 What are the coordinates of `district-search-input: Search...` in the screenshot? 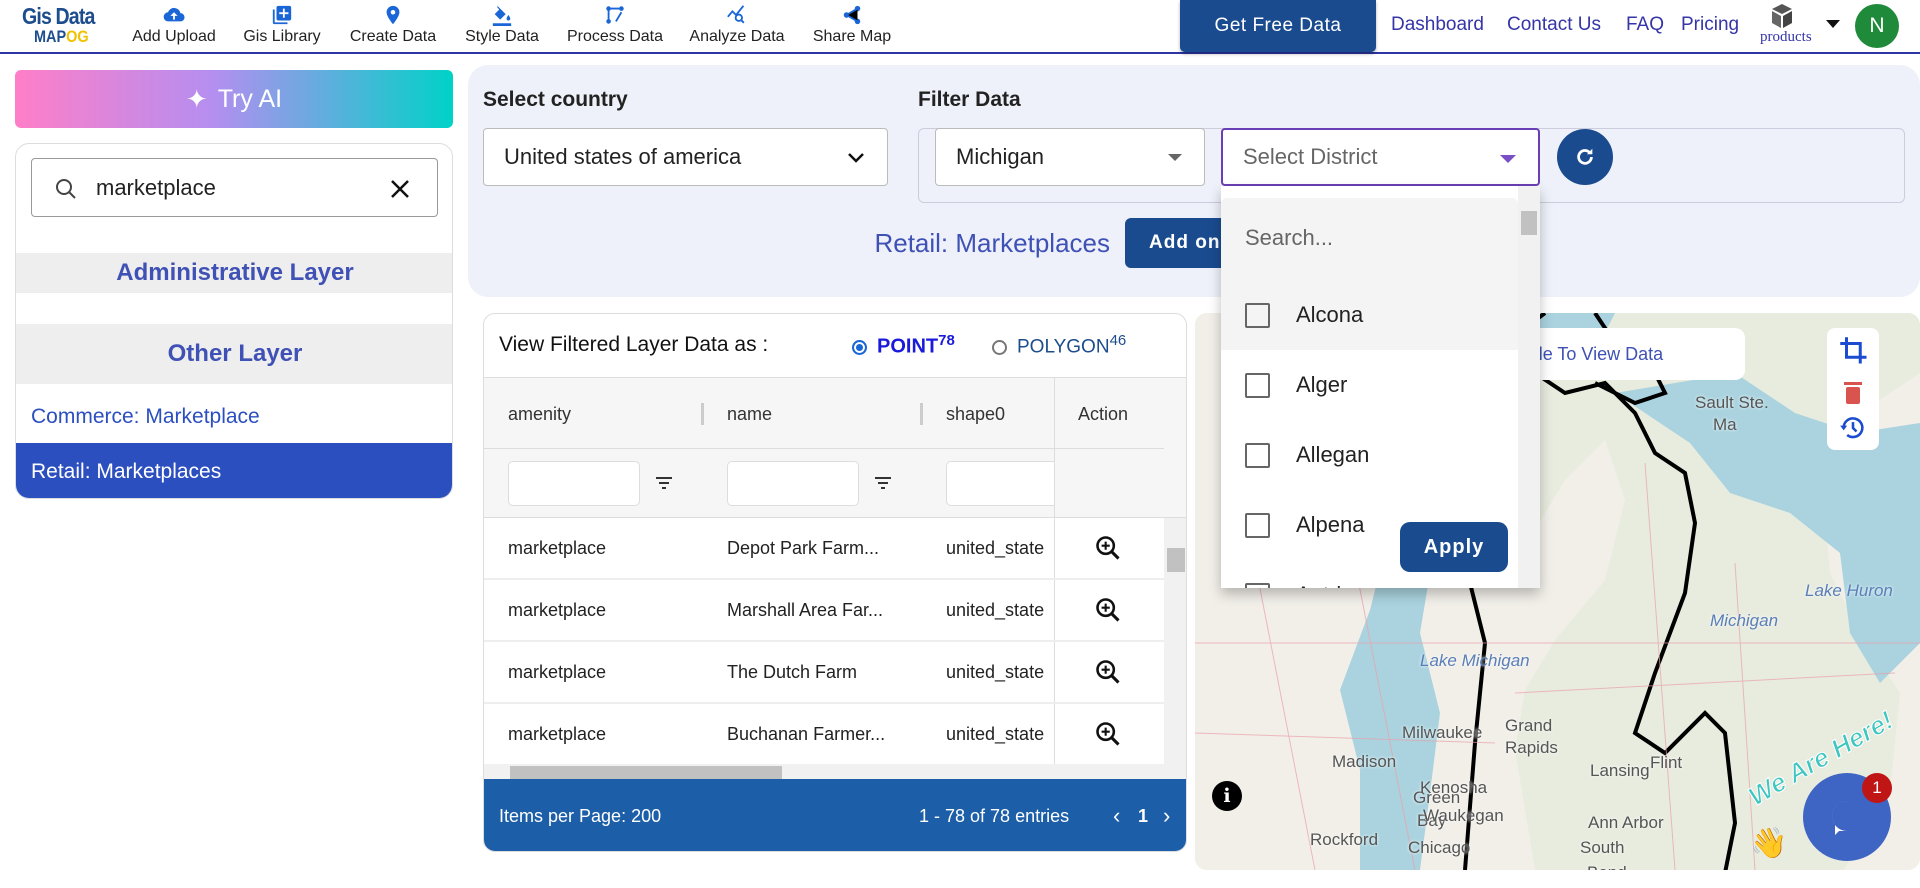 It's located at (1369, 239).